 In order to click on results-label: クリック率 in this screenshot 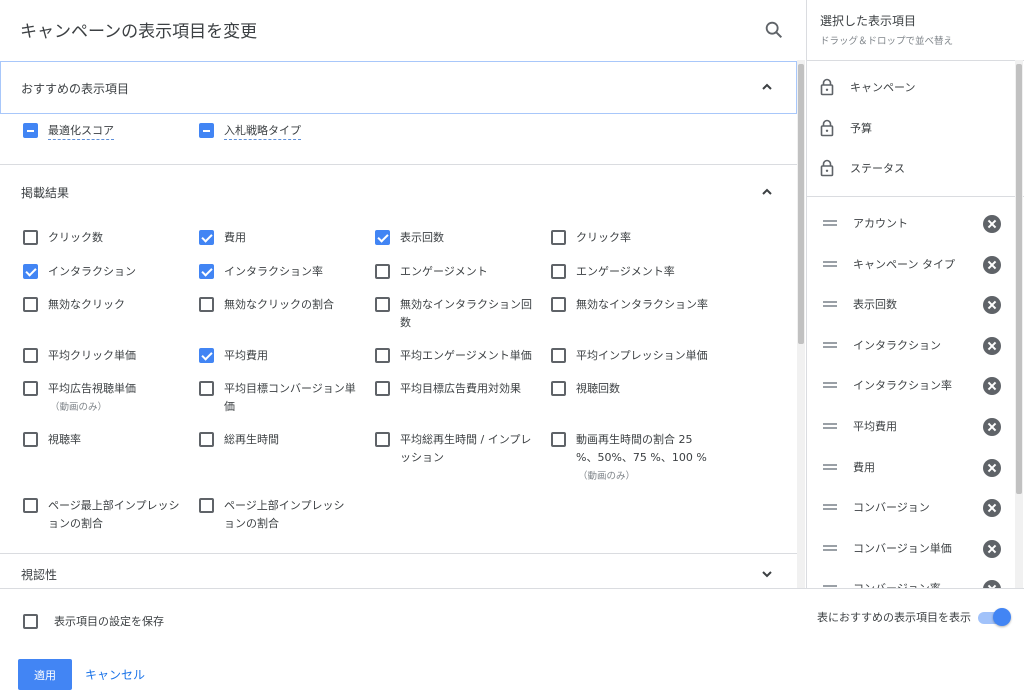, I will do `click(603, 237)`.